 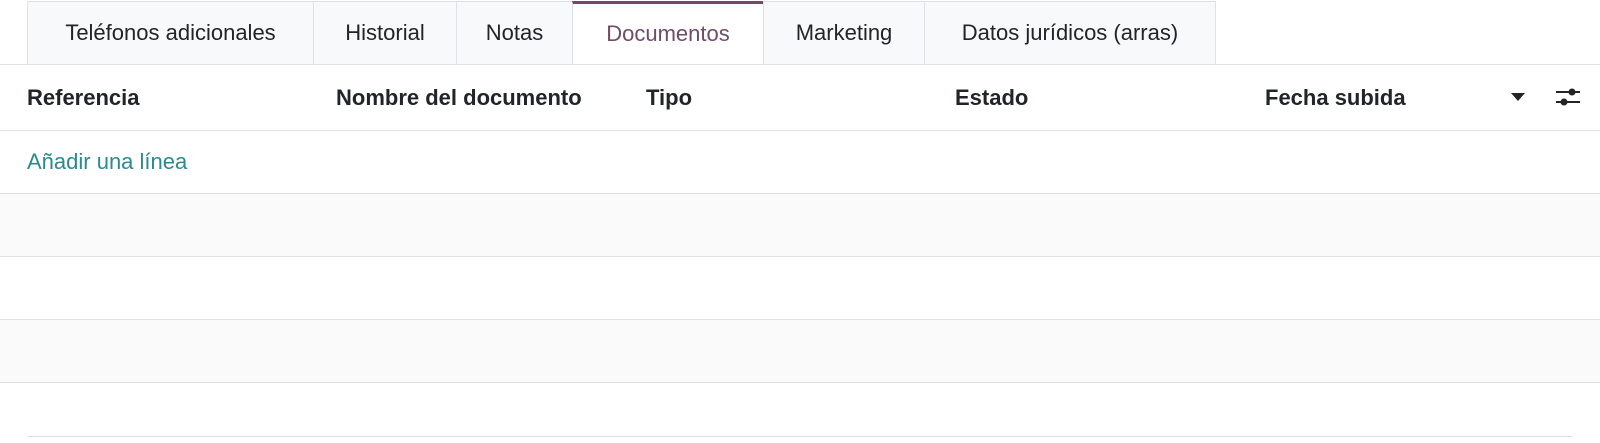 What do you see at coordinates (667, 33) in the screenshot?
I see `tab-documentos: Documentos` at bounding box center [667, 33].